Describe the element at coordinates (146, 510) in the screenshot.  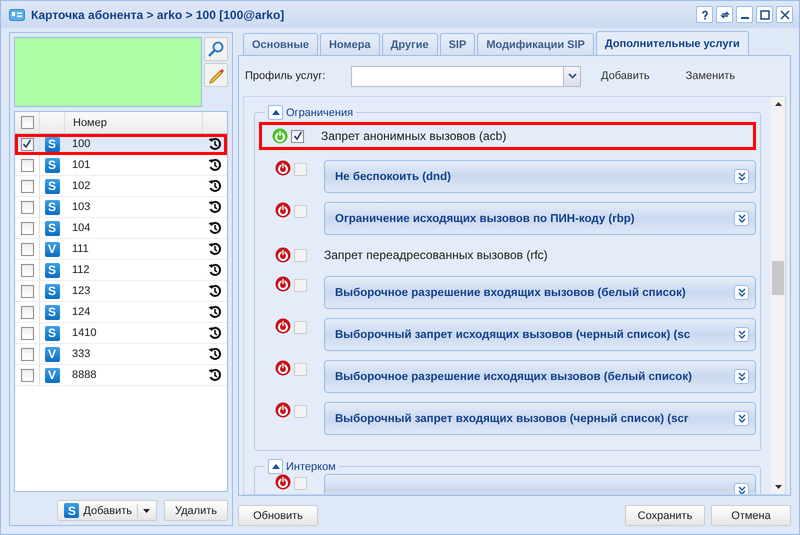
I see `caret-icon` at that location.